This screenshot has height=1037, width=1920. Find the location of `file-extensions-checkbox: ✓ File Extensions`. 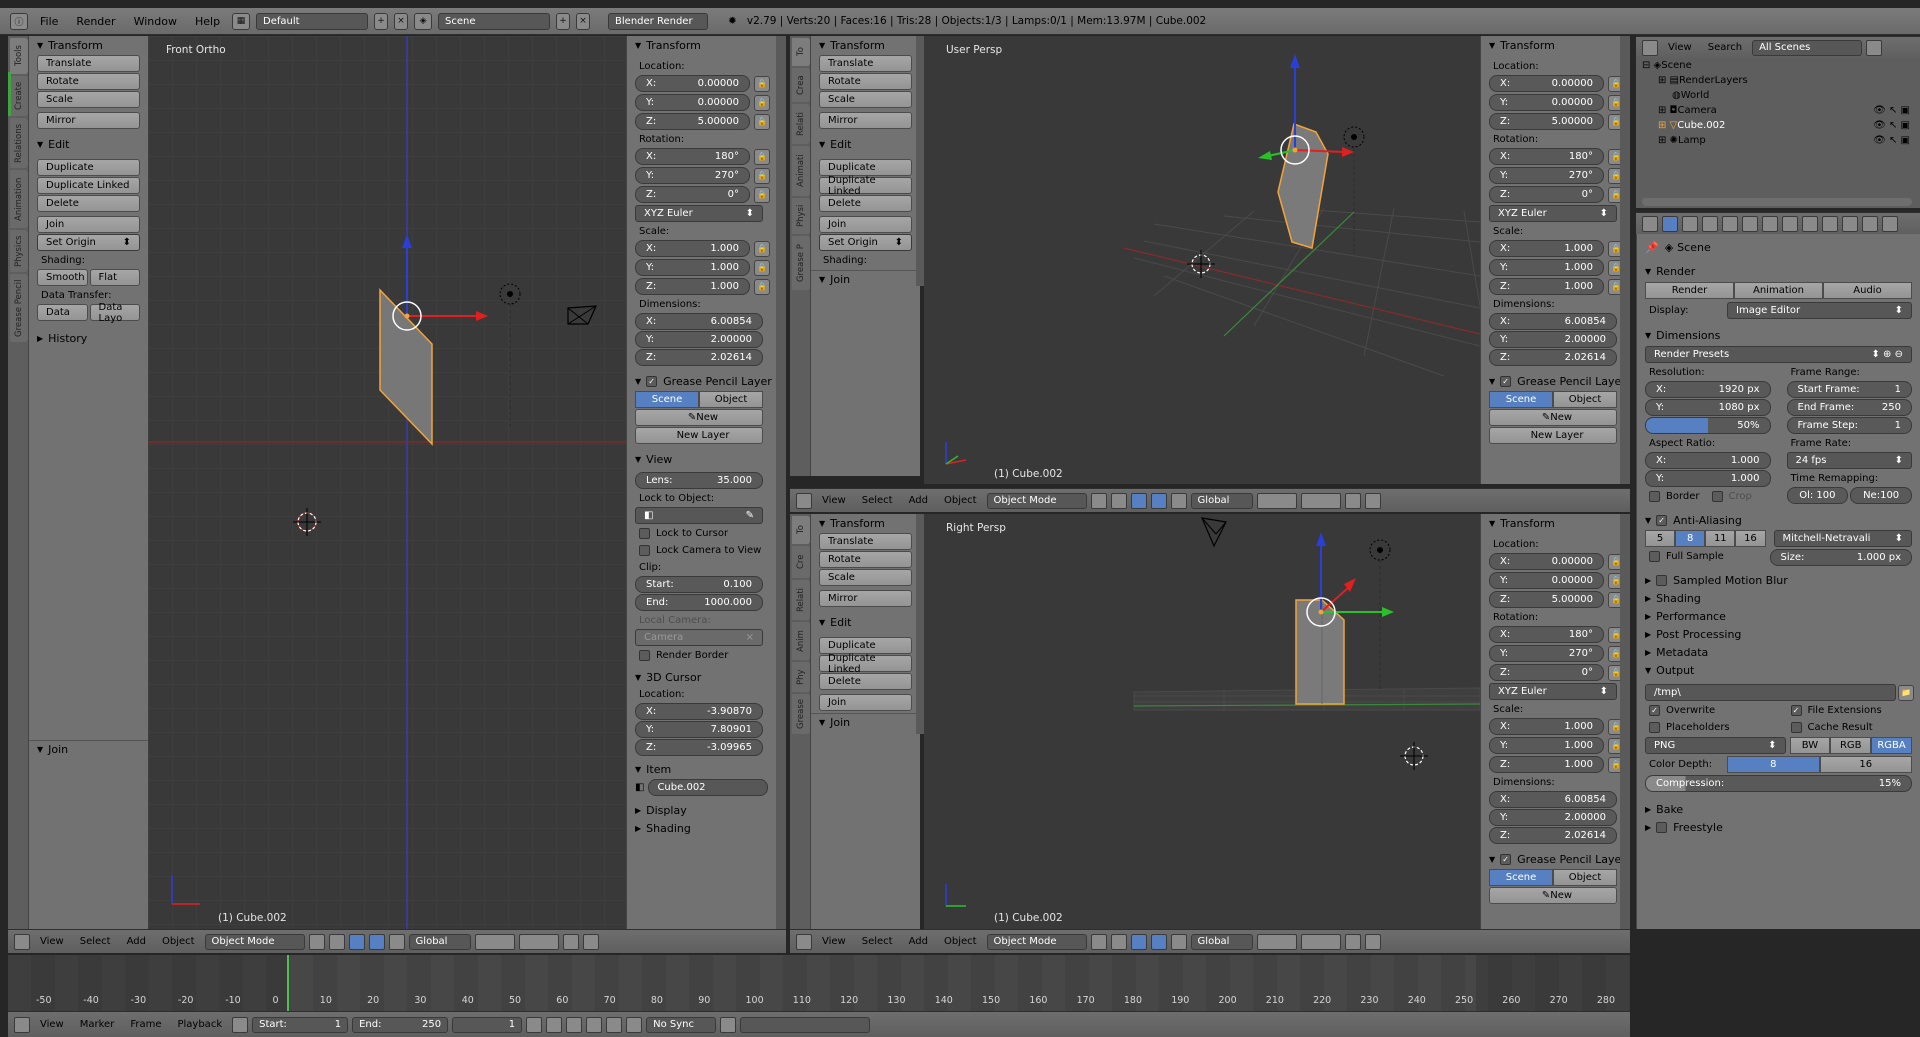

file-extensions-checkbox: ✓ File Extensions is located at coordinates (1849, 710).